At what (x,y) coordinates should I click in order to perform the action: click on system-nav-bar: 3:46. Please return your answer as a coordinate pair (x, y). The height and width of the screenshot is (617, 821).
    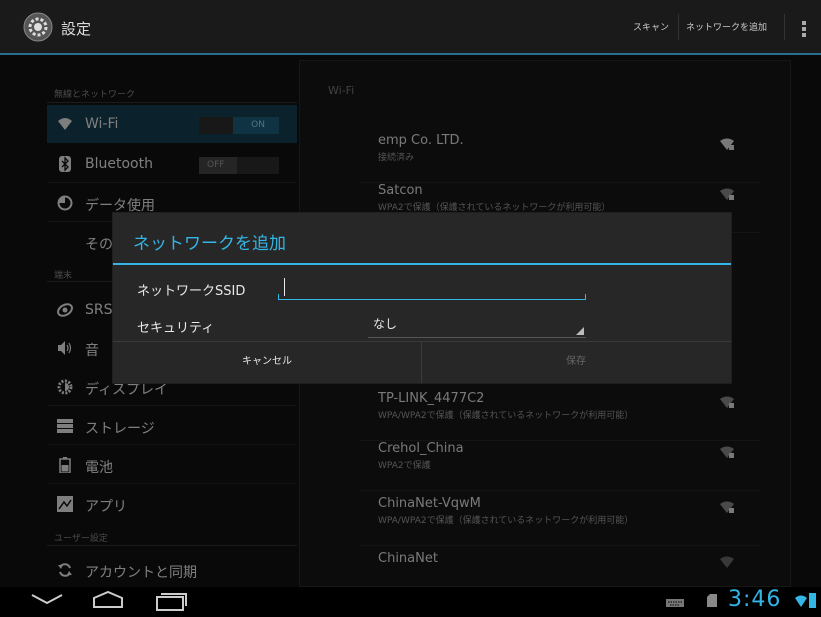
    Looking at the image, I should click on (410, 602).